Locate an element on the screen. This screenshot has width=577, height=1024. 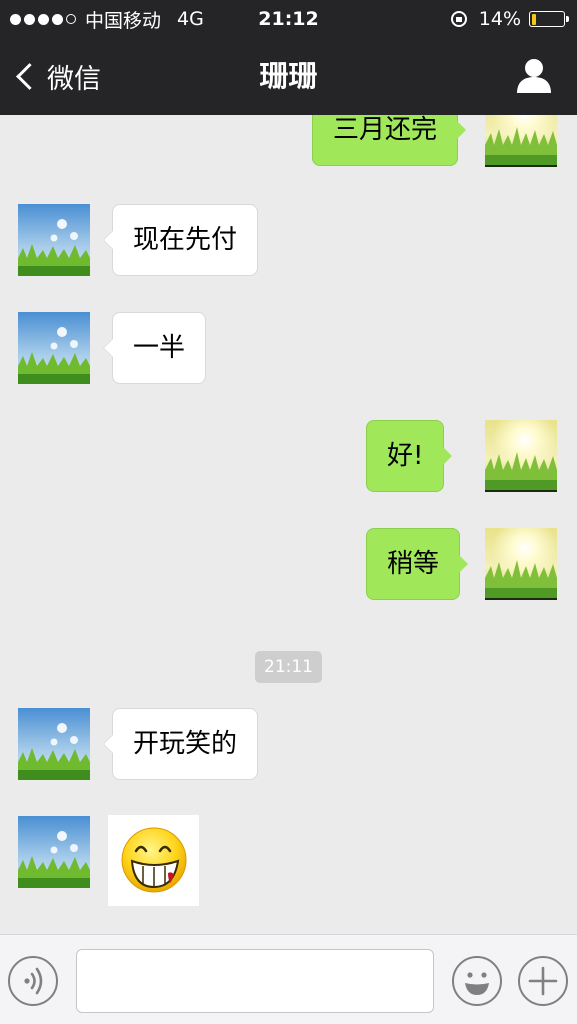
message-bubble-outgoing: 稍等 is located at coordinates (417, 564).